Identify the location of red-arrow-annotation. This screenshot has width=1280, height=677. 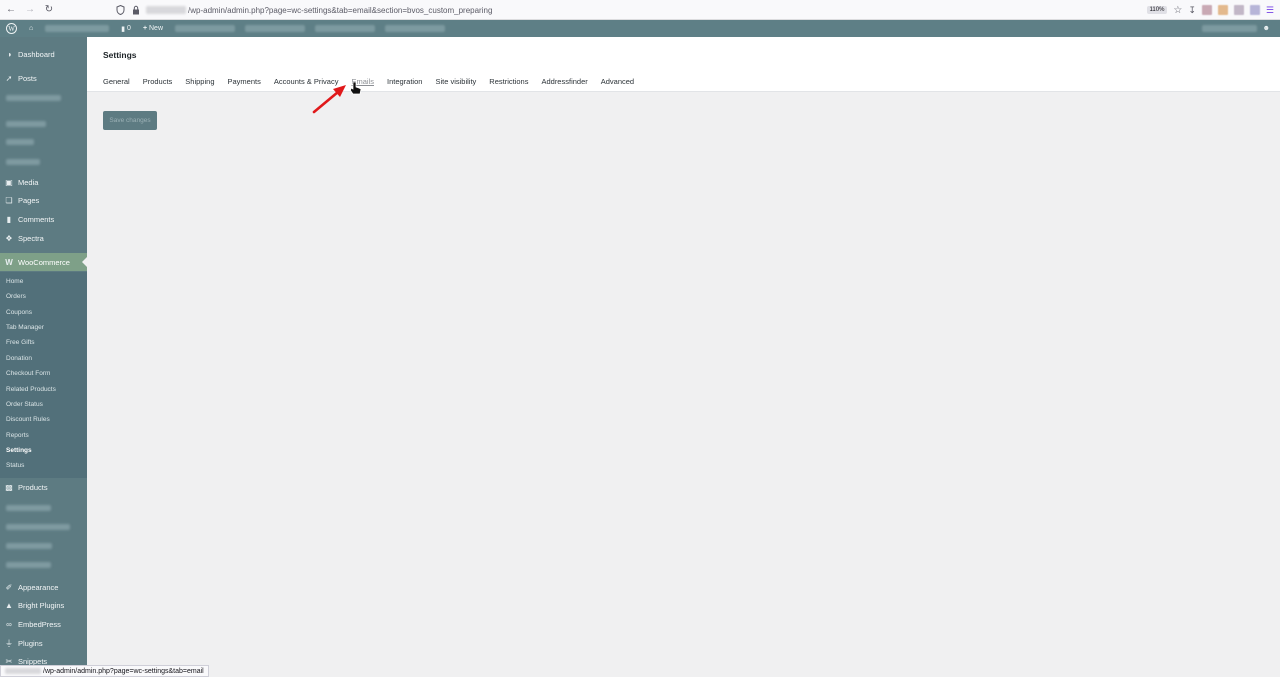
(329, 99).